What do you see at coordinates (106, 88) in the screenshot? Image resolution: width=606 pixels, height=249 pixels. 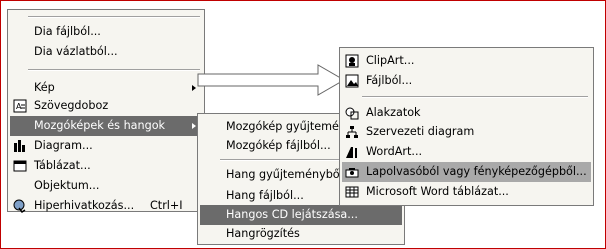 I see `menu-item-picture: Kép` at bounding box center [106, 88].